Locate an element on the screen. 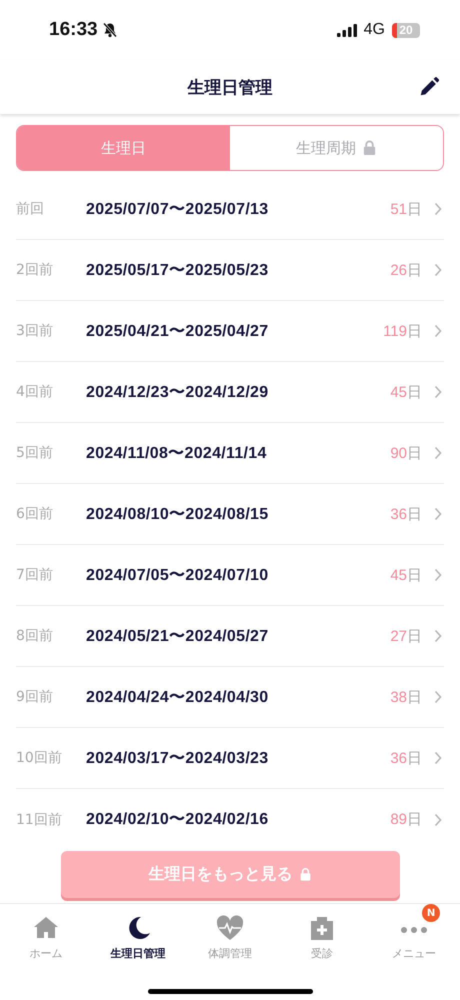  date-range: 2024/02/10〜2024/02/16 is located at coordinates (178, 820).